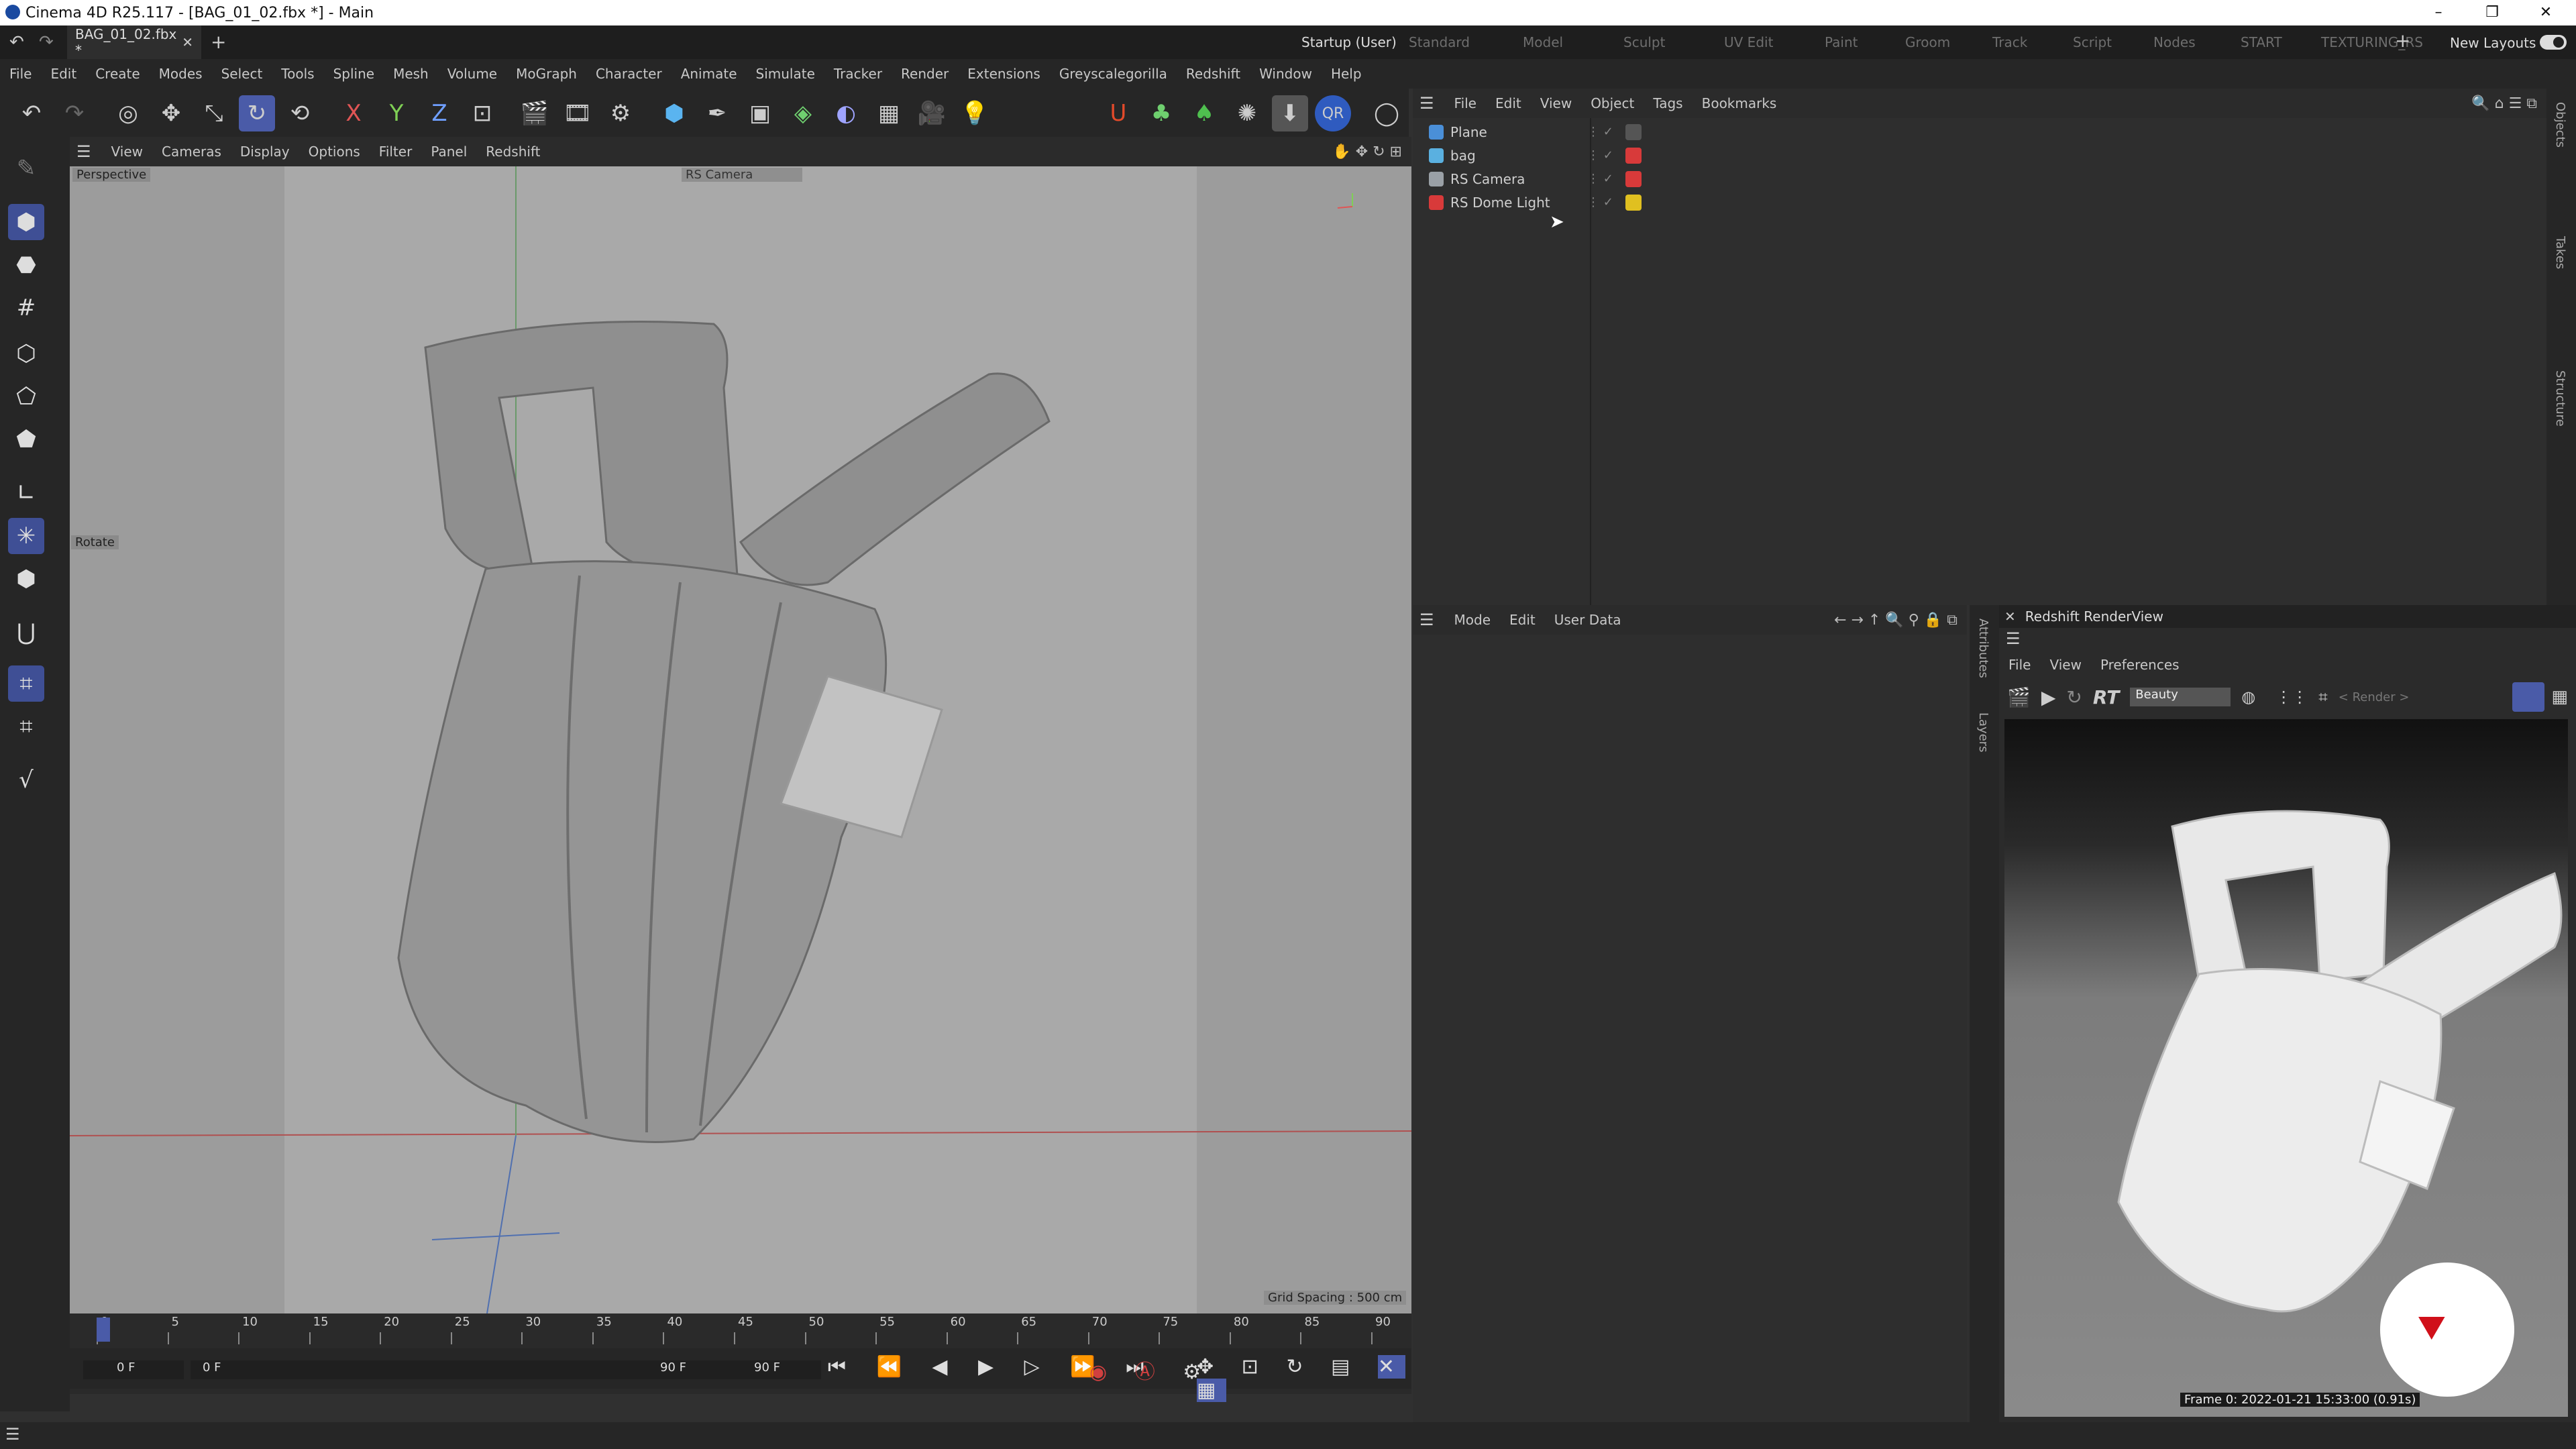 Image resolution: width=2576 pixels, height=1449 pixels. I want to click on move-tool-icon: ✥, so click(171, 113).